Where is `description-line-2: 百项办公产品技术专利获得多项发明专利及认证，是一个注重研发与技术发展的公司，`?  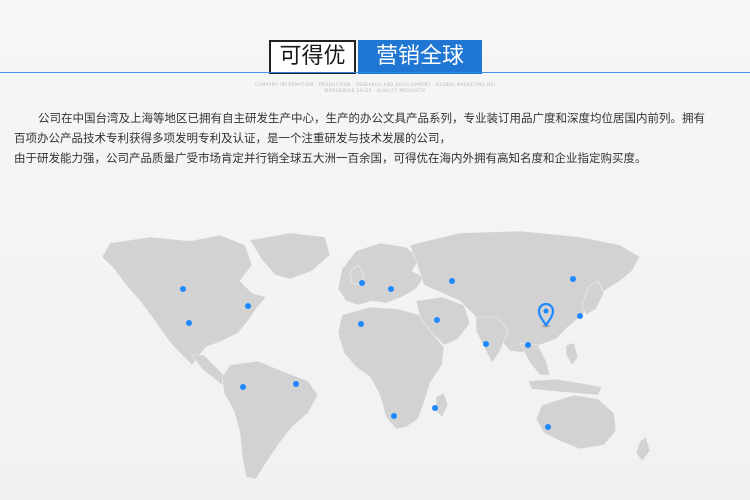 description-line-2: 百项办公产品技术专利获得多项发明专利及认证，是一个注重研发与技术发展的公司， is located at coordinates (232, 138).